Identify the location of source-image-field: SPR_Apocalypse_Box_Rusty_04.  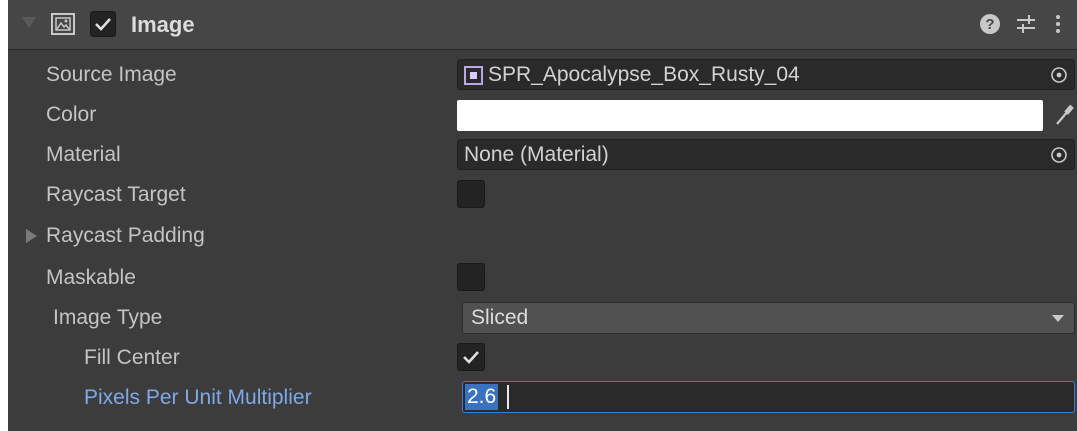
(766, 74).